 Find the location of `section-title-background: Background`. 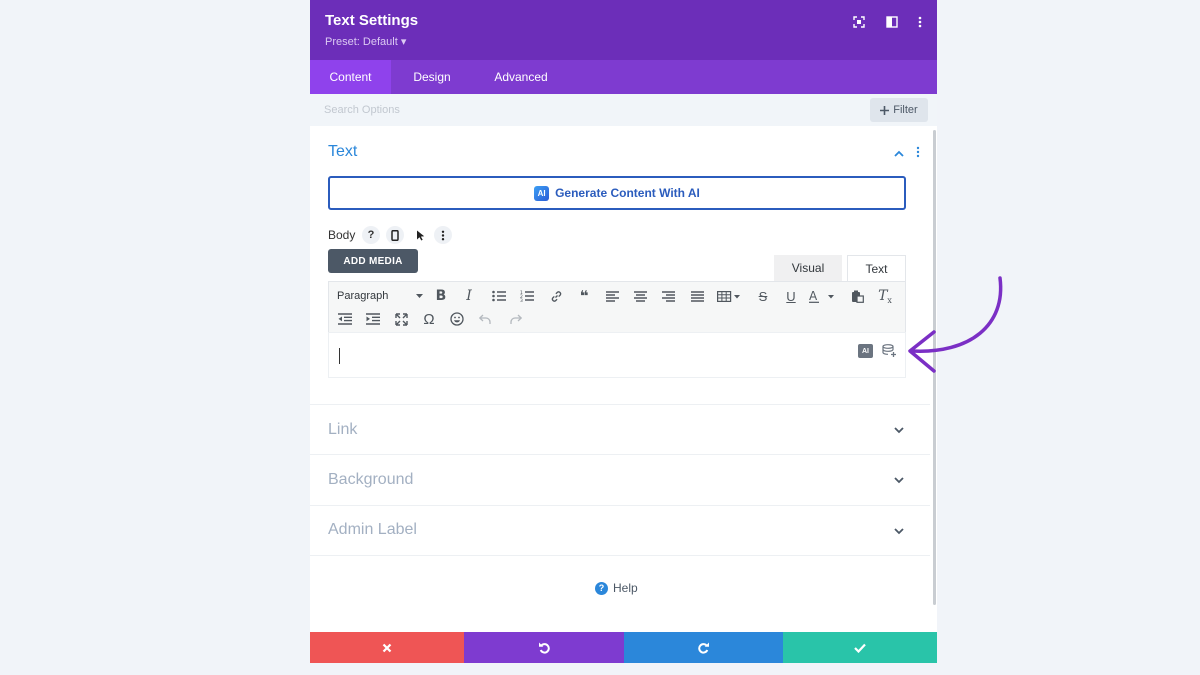

section-title-background: Background is located at coordinates (370, 480).